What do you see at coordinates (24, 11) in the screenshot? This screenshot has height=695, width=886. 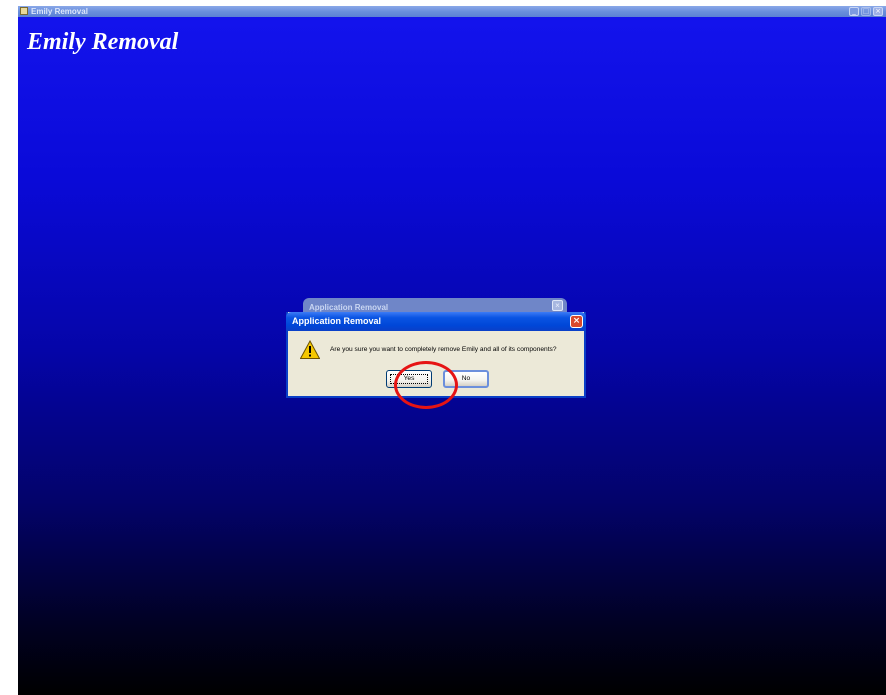 I see `app-icon` at bounding box center [24, 11].